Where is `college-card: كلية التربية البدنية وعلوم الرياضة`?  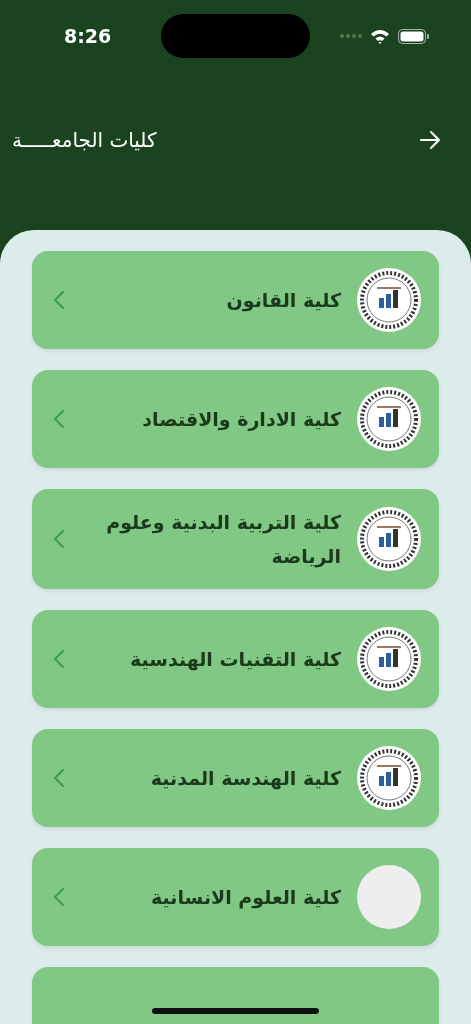 college-card: كلية التربية البدنية وعلوم الرياضة is located at coordinates (235, 539).